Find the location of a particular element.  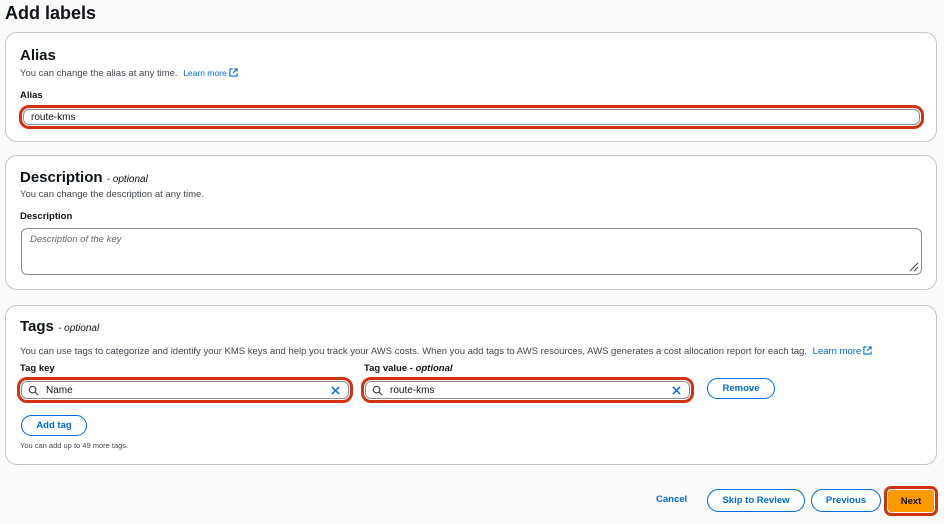

tags-learn-more-link: Learn more is located at coordinates (843, 351).